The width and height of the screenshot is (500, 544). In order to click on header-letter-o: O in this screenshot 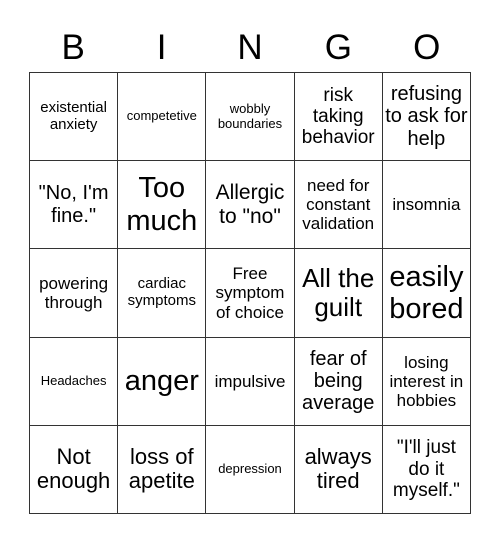, I will do `click(427, 47)`.